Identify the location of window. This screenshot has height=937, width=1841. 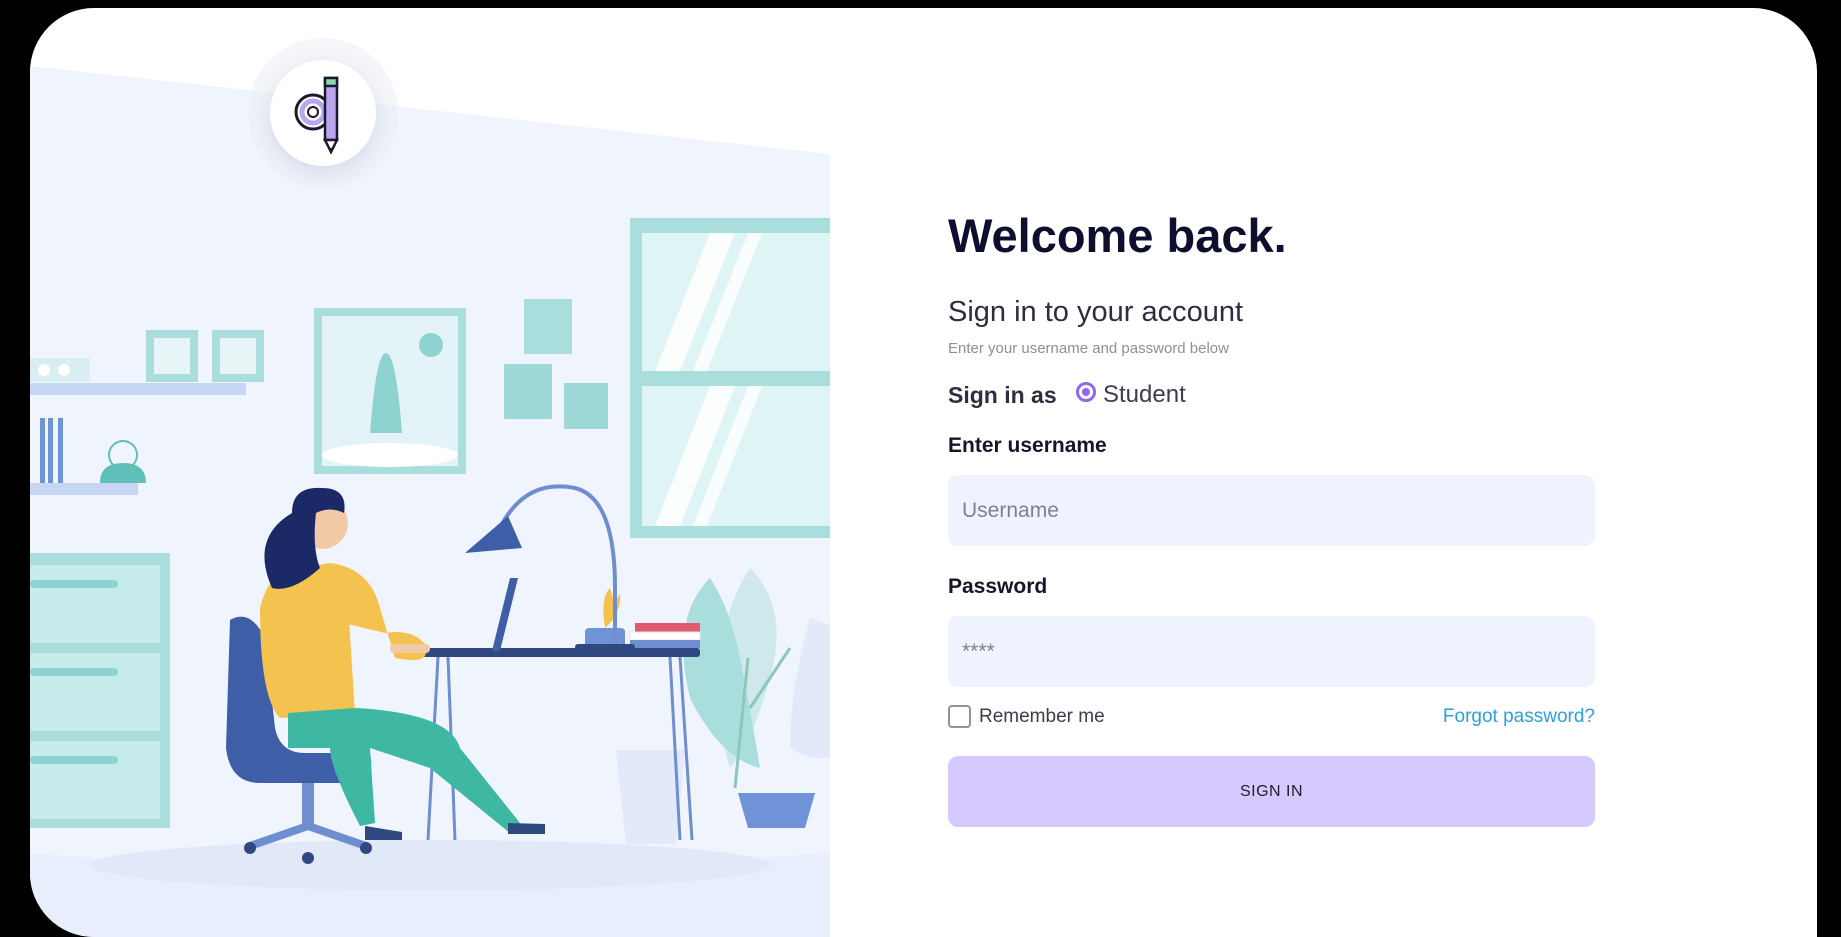
(730, 378).